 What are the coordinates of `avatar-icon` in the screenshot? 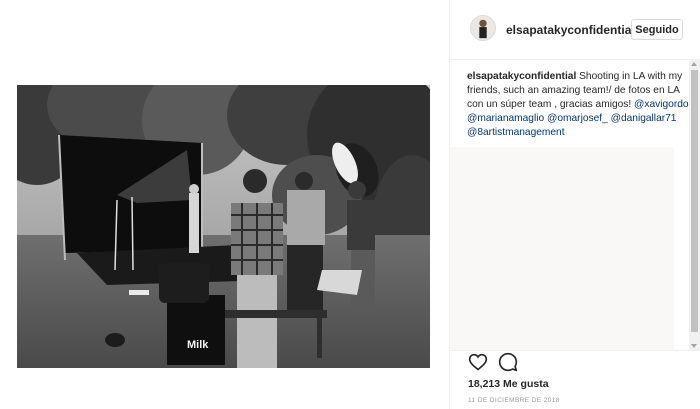 It's located at (483, 28).